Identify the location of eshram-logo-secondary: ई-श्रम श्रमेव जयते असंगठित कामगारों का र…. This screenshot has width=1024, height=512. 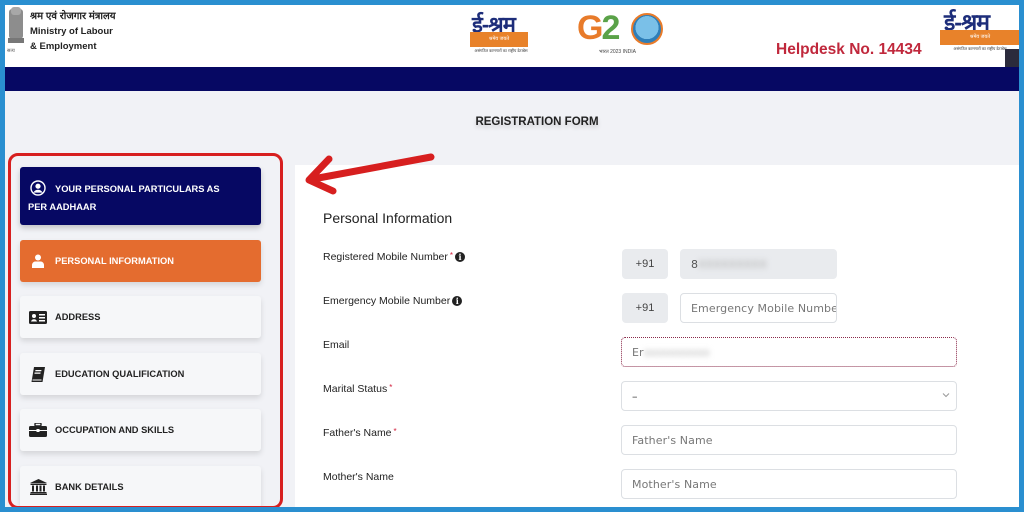
(979, 30).